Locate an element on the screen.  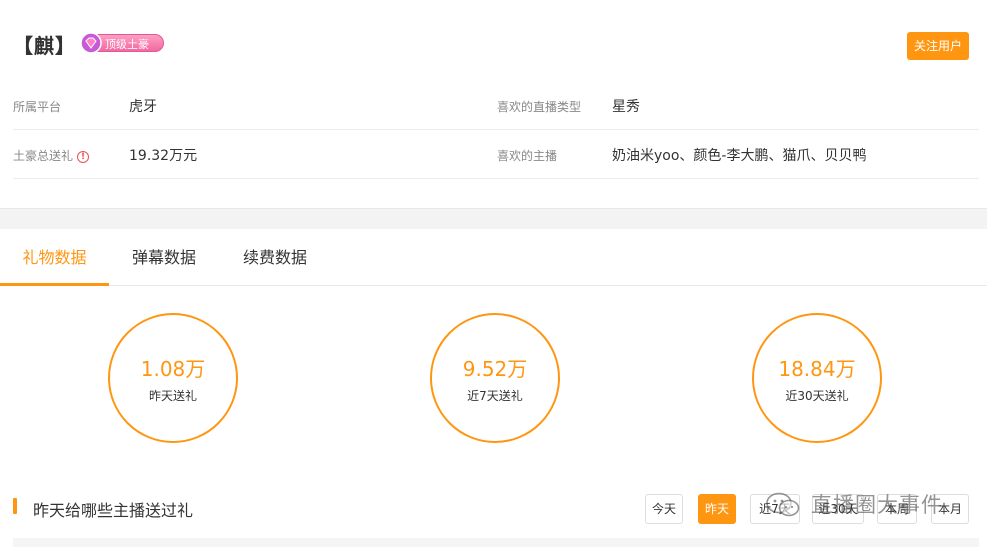
stat-caption: 近30天送礼 is located at coordinates (817, 396).